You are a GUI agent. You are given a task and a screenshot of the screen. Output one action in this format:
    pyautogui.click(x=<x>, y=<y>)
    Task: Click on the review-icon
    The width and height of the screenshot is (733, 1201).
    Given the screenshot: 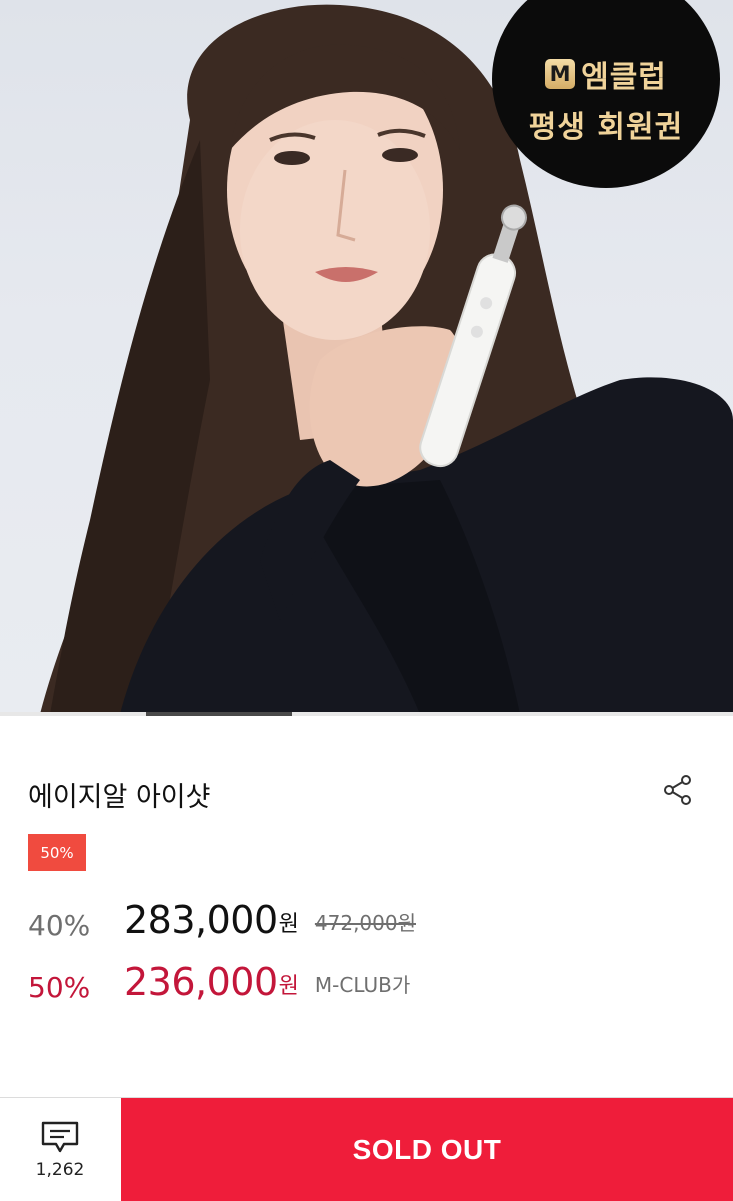 What is the action you would take?
    pyautogui.click(x=60, y=1136)
    